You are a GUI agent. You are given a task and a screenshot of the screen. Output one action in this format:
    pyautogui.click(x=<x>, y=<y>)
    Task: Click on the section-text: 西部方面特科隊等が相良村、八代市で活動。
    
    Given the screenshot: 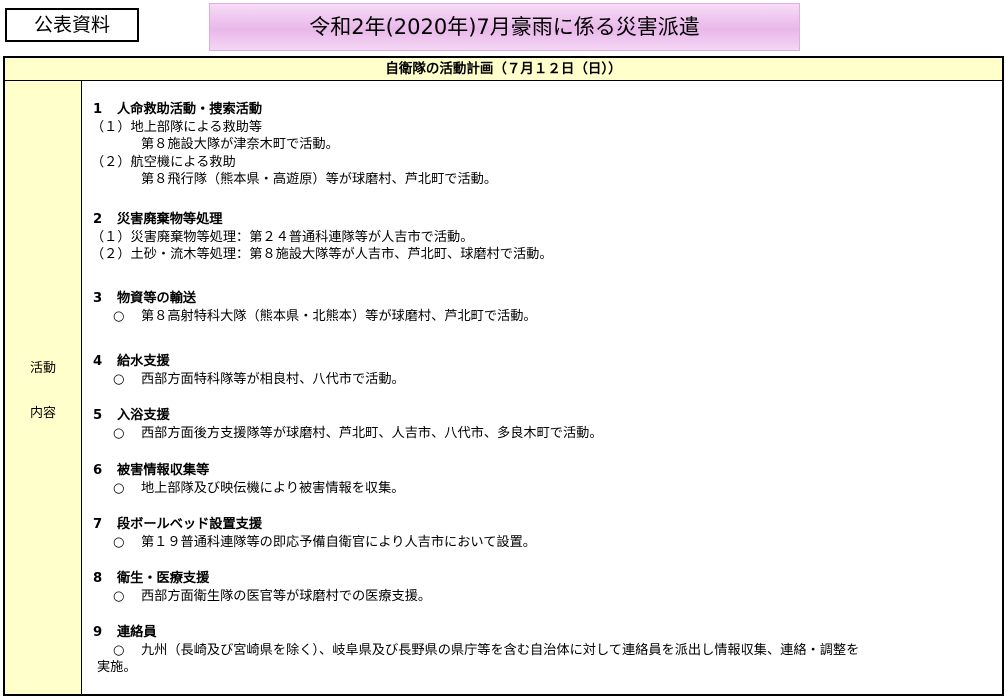 What is the action you would take?
    pyautogui.click(x=273, y=379)
    